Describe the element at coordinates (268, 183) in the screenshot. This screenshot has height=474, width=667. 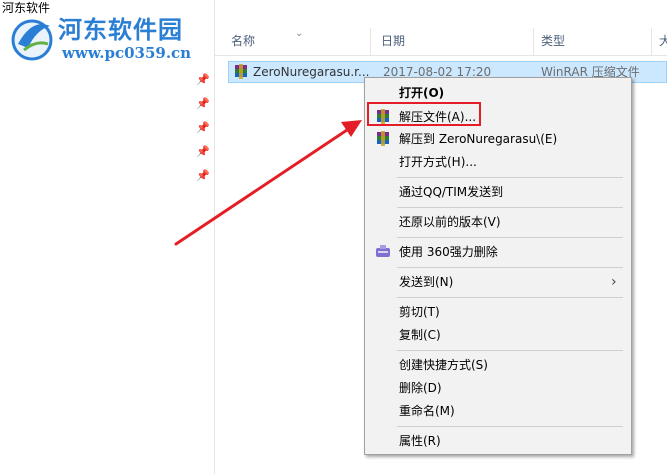
I see `annotation-arrow-icon` at that location.